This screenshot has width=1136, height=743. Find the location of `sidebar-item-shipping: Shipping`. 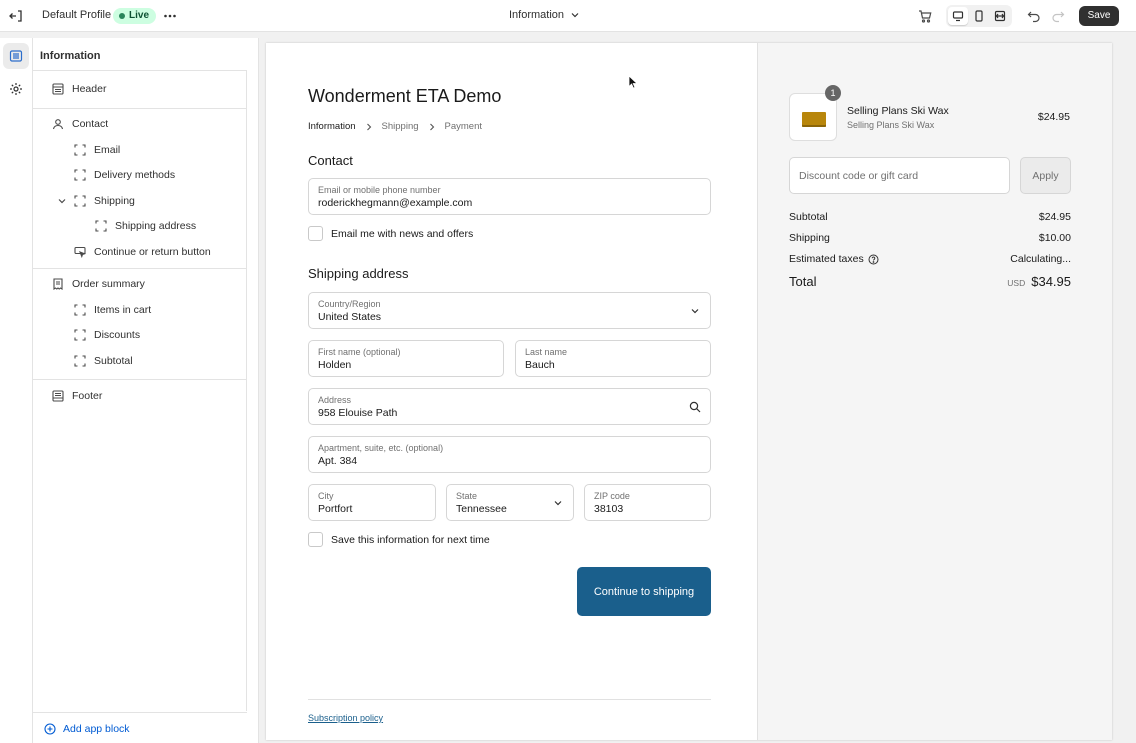

sidebar-item-shipping: Shipping is located at coordinates (96, 201).